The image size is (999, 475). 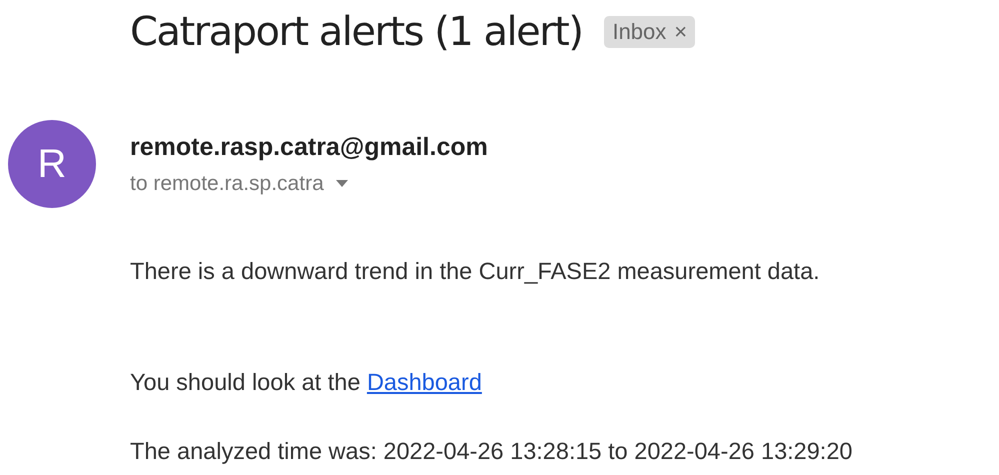 What do you see at coordinates (639, 32) in the screenshot?
I see `label-text: Inbox` at bounding box center [639, 32].